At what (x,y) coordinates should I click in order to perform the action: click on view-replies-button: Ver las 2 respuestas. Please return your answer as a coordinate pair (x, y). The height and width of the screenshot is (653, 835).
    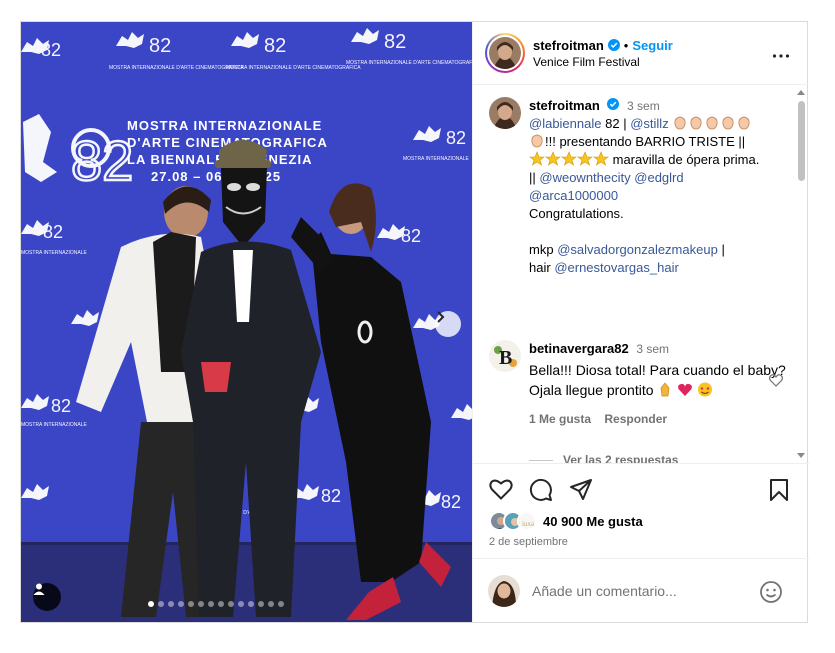
    Looking at the image, I should click on (603, 458).